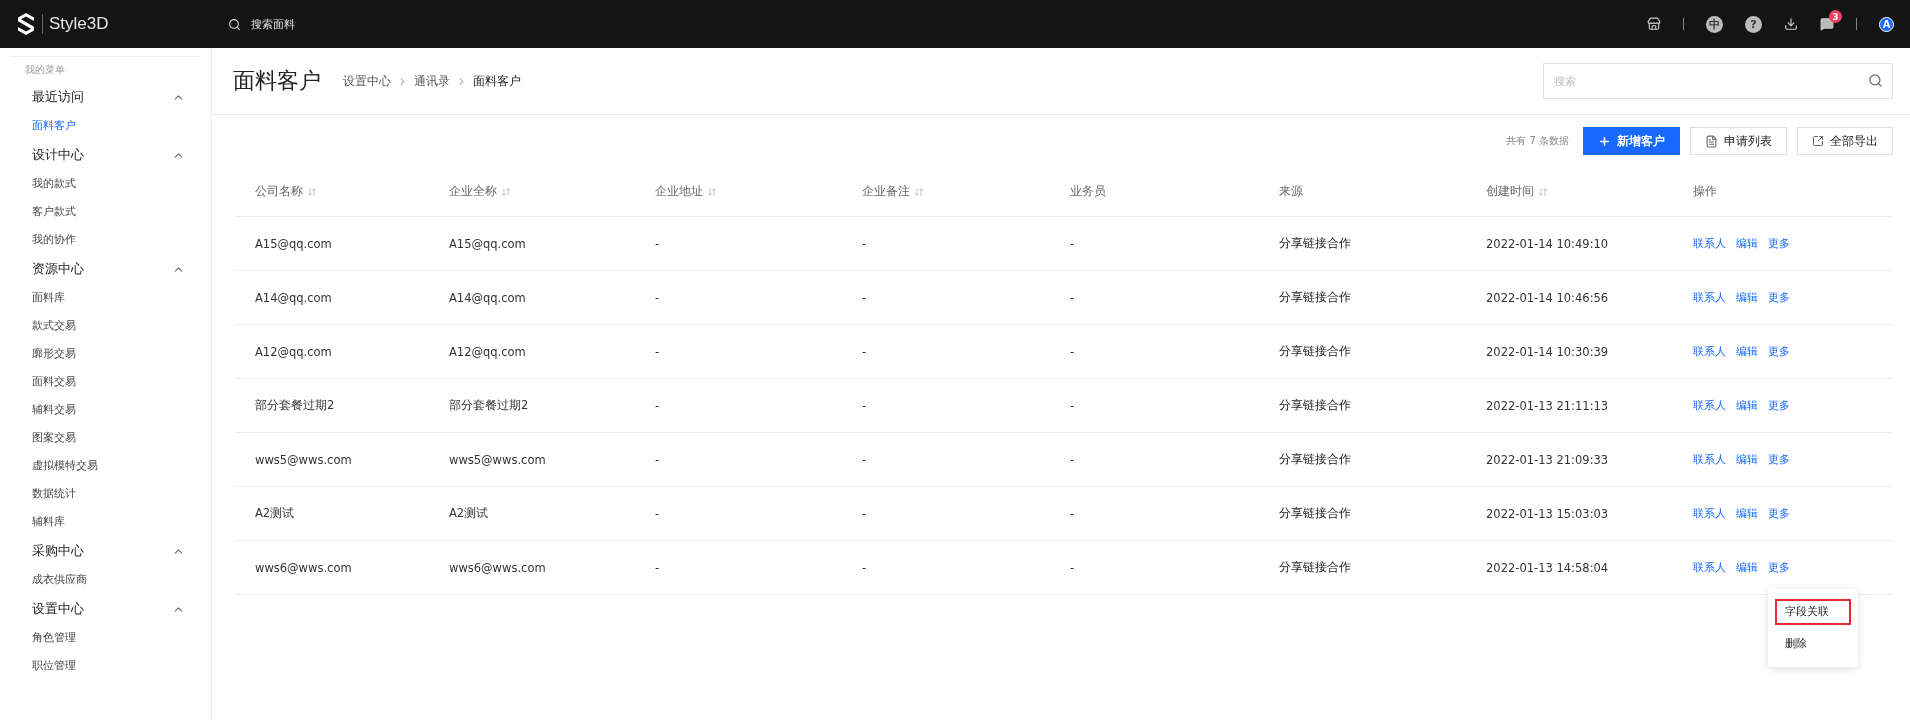  What do you see at coordinates (105, 494) in the screenshot?
I see `sidebar-item: 数据统计` at bounding box center [105, 494].